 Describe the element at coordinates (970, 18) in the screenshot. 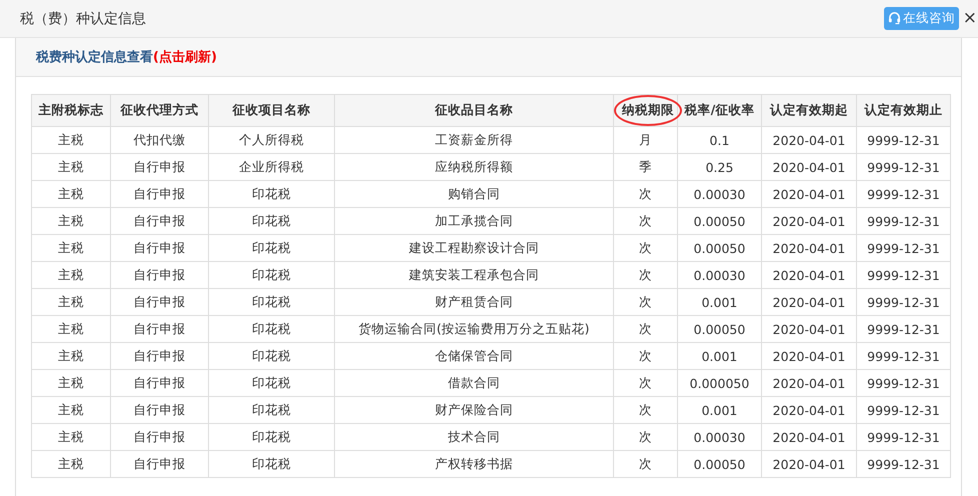

I see `close-button: ×` at that location.